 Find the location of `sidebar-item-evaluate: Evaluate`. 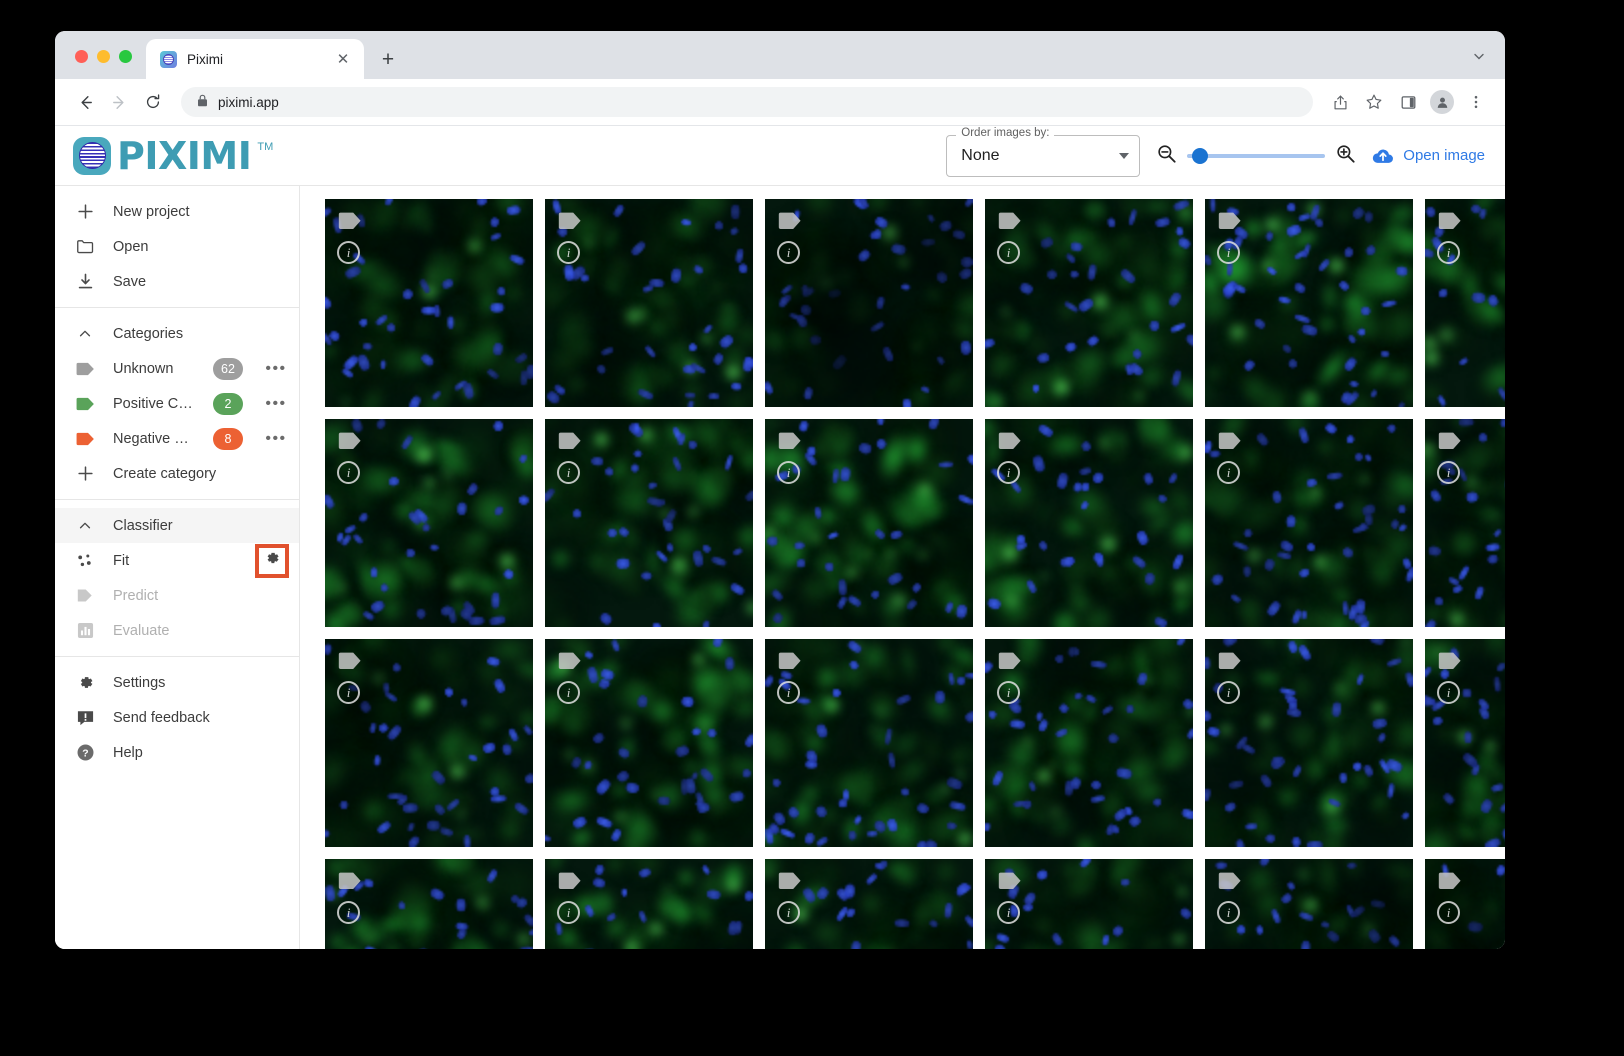

sidebar-item-evaluate: Evaluate is located at coordinates (177, 630).